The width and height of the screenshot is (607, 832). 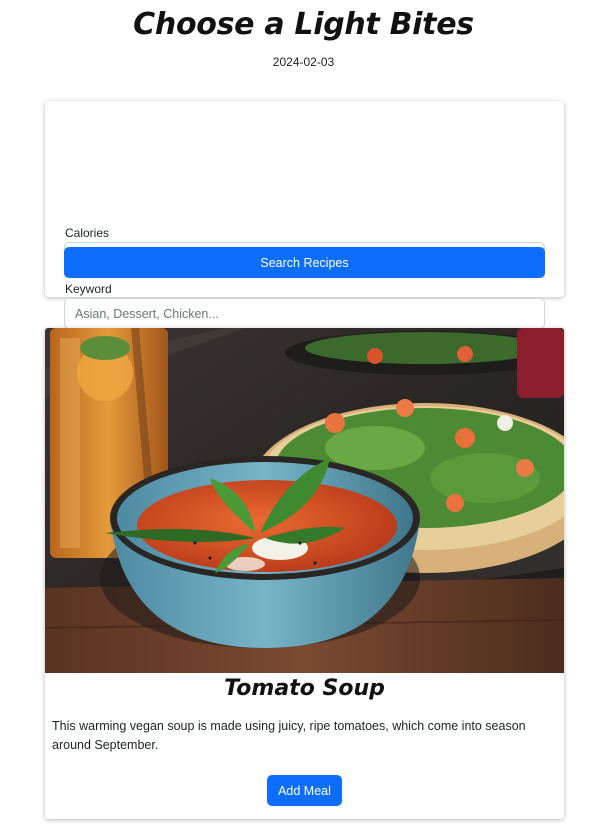 I want to click on page-title: Choose a Light Bites, so click(x=303, y=24).